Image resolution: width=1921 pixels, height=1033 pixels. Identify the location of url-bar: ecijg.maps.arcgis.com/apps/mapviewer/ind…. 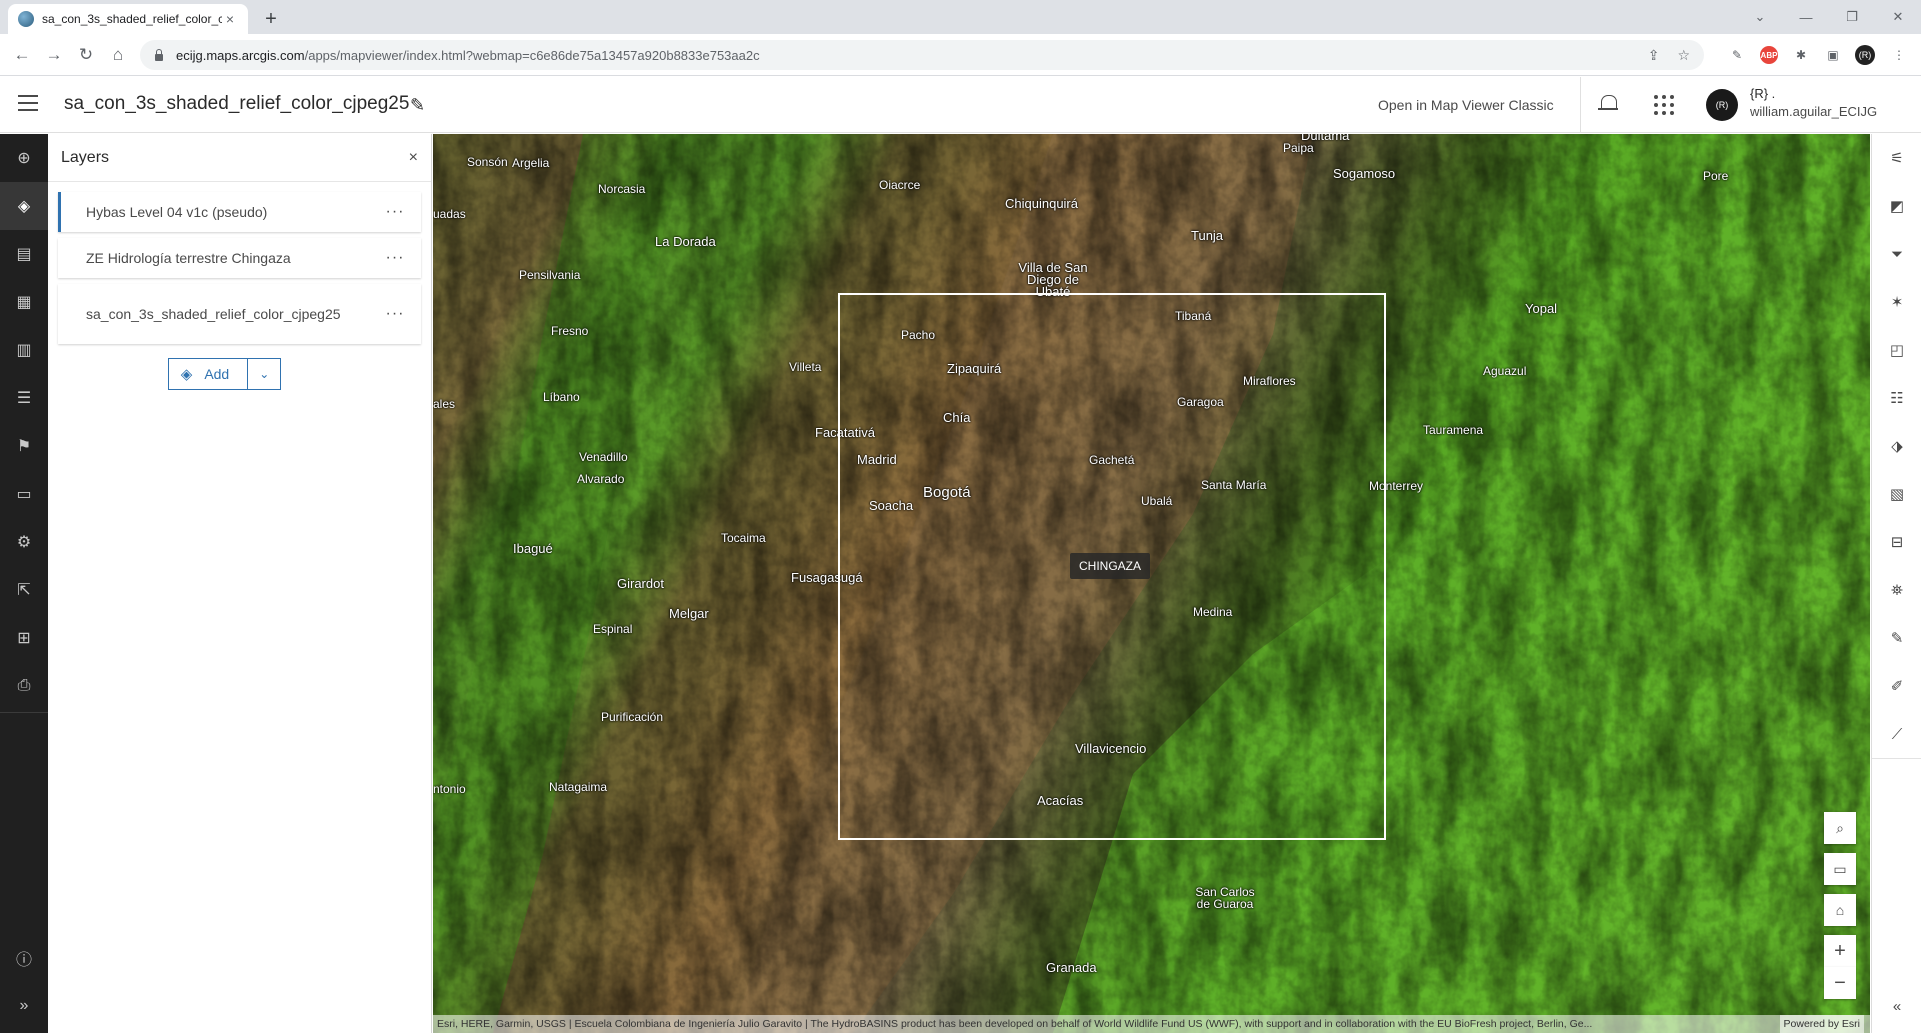
(922, 55).